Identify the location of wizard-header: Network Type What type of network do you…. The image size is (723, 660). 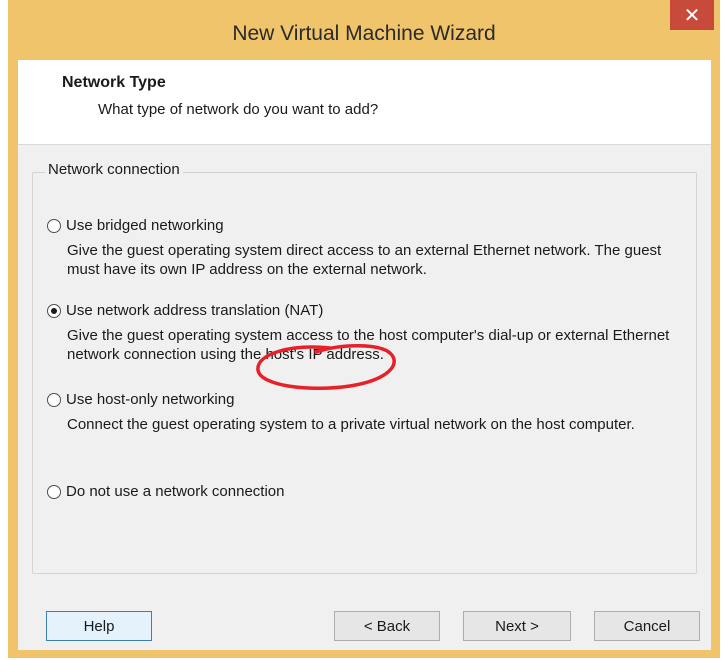
(364, 102).